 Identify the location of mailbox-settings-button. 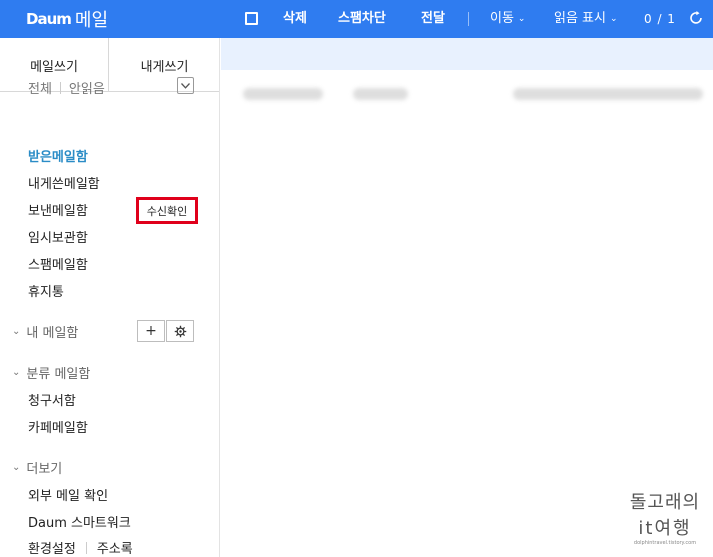
(180, 331).